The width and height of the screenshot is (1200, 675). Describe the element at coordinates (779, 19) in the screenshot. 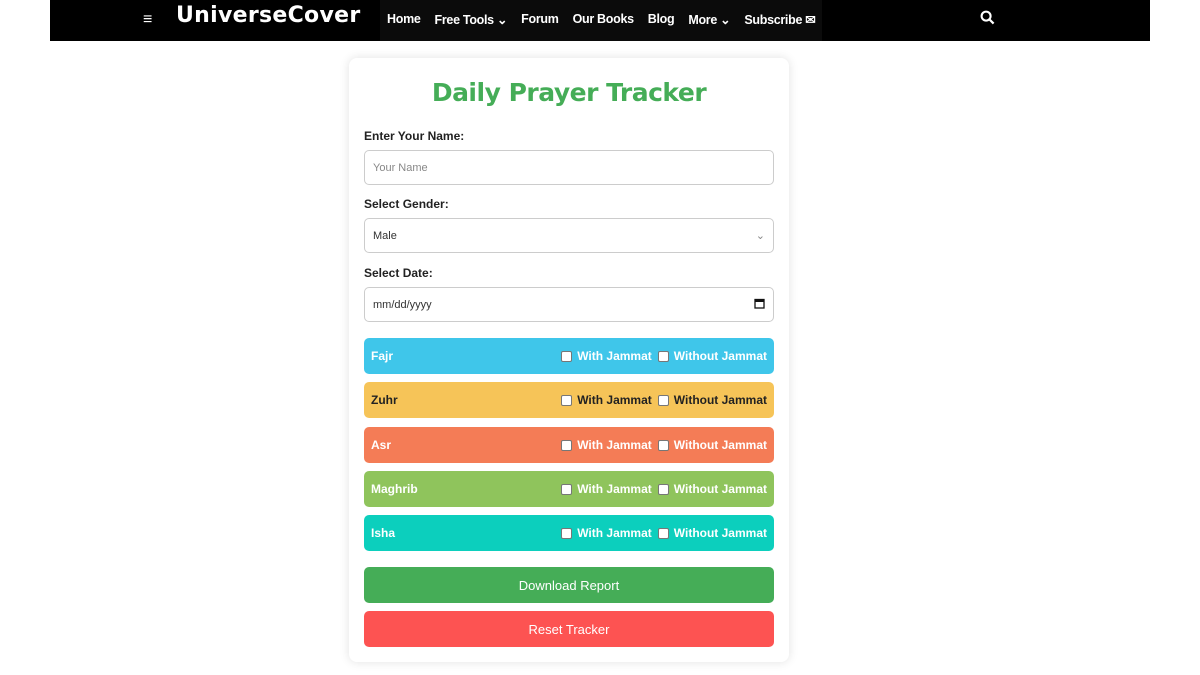

I see `nav-subscribe: Subscribe ✉` at that location.